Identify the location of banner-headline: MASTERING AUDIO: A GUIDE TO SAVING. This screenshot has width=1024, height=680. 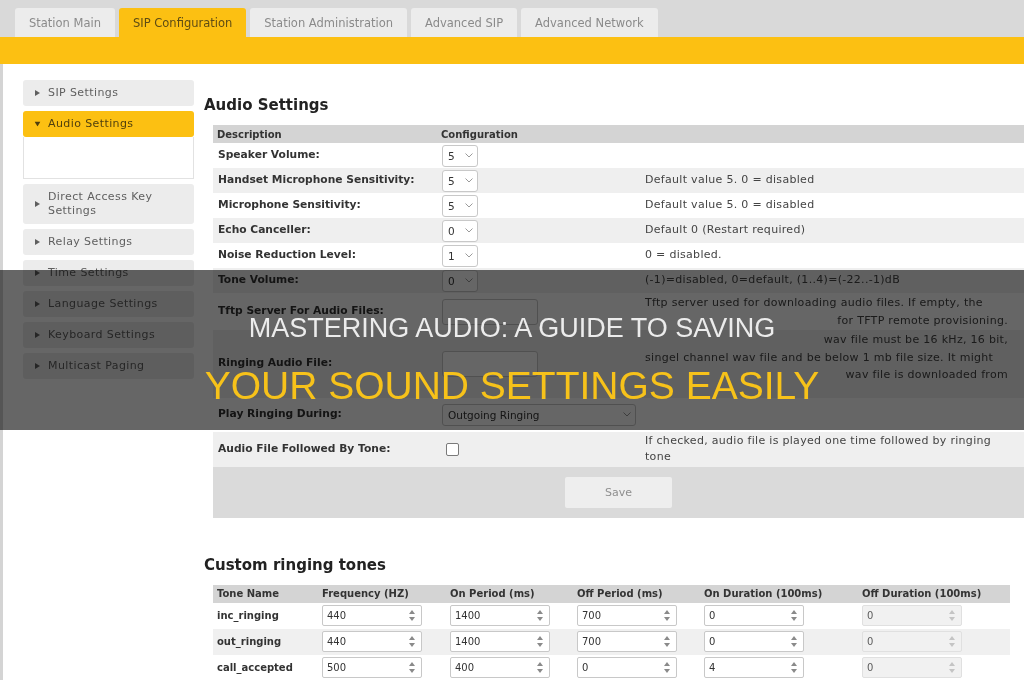
(512, 328).